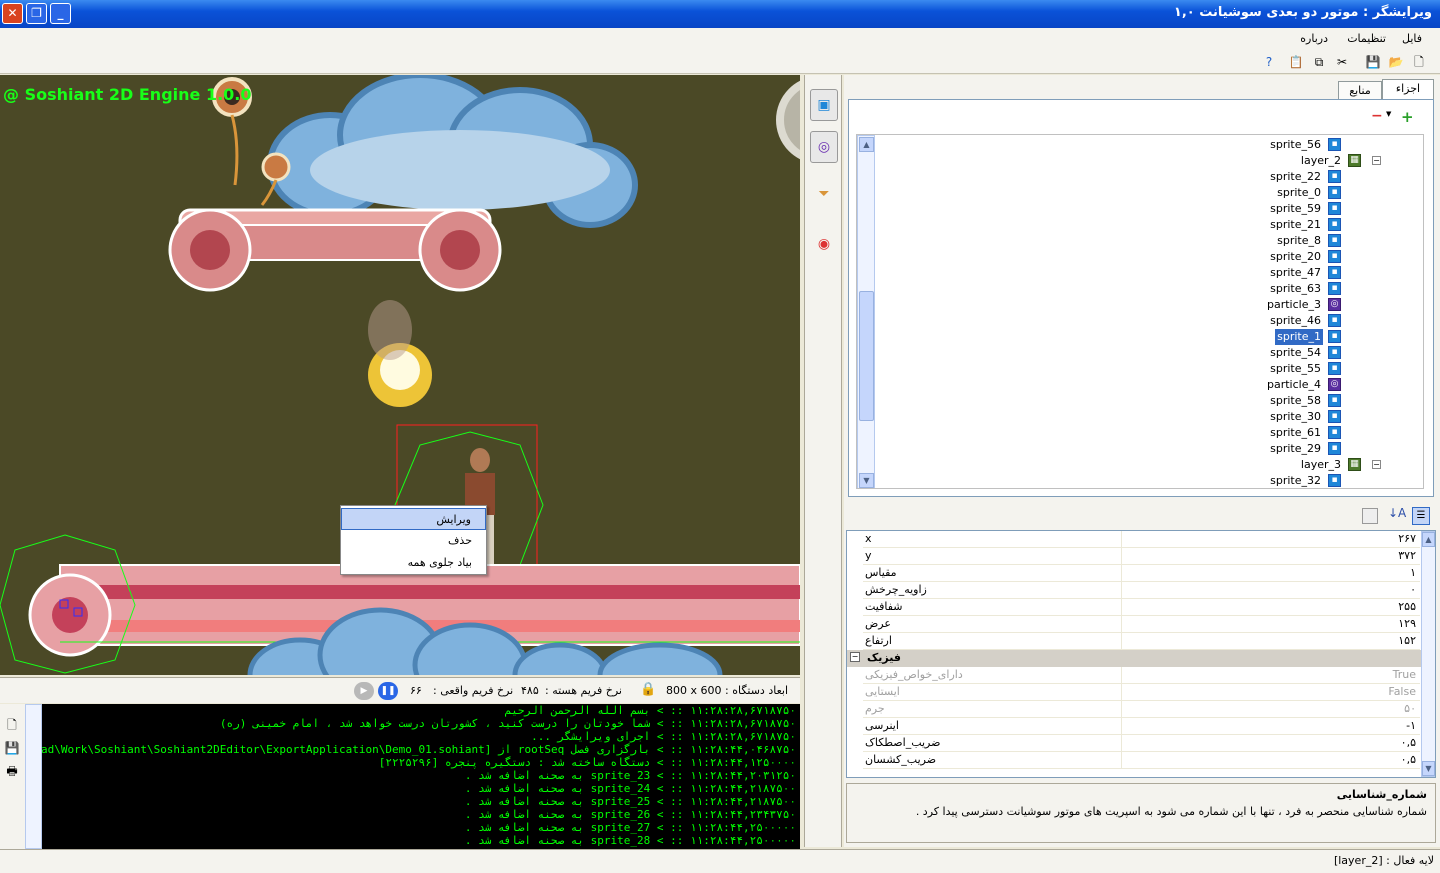  I want to click on property-value: ۰, so click(1413, 589).